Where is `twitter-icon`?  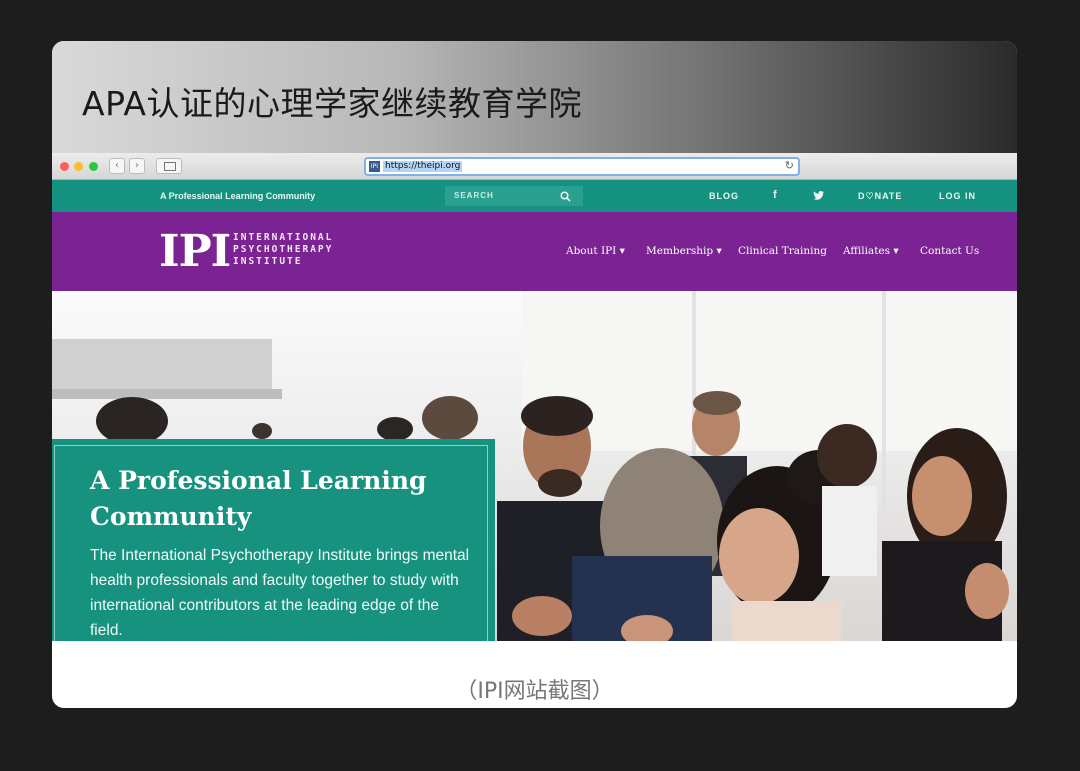 twitter-icon is located at coordinates (818, 195).